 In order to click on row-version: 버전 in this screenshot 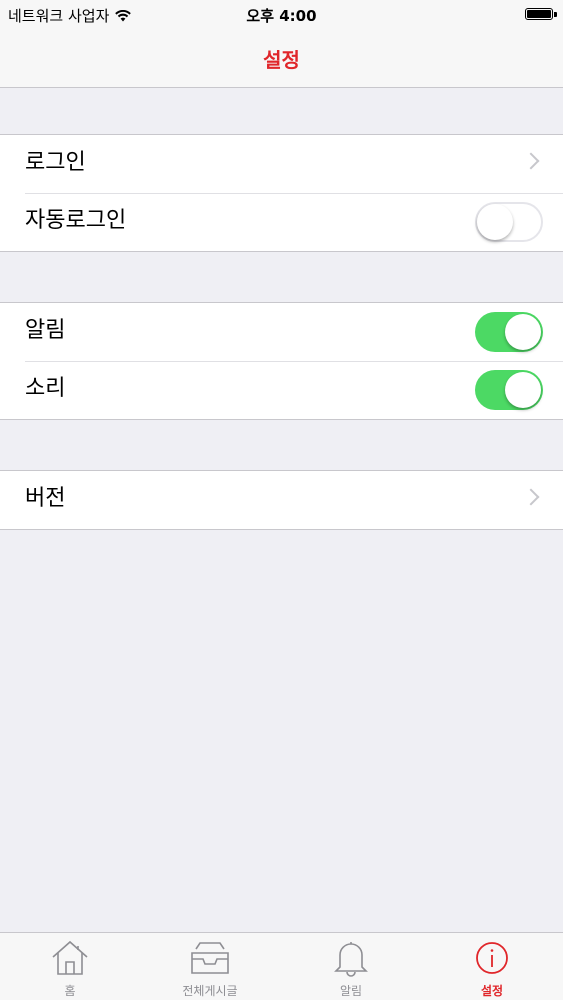, I will do `click(281, 500)`.